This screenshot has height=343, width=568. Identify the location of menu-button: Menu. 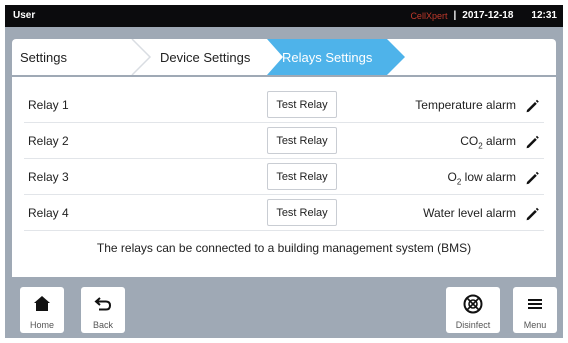
(535, 310).